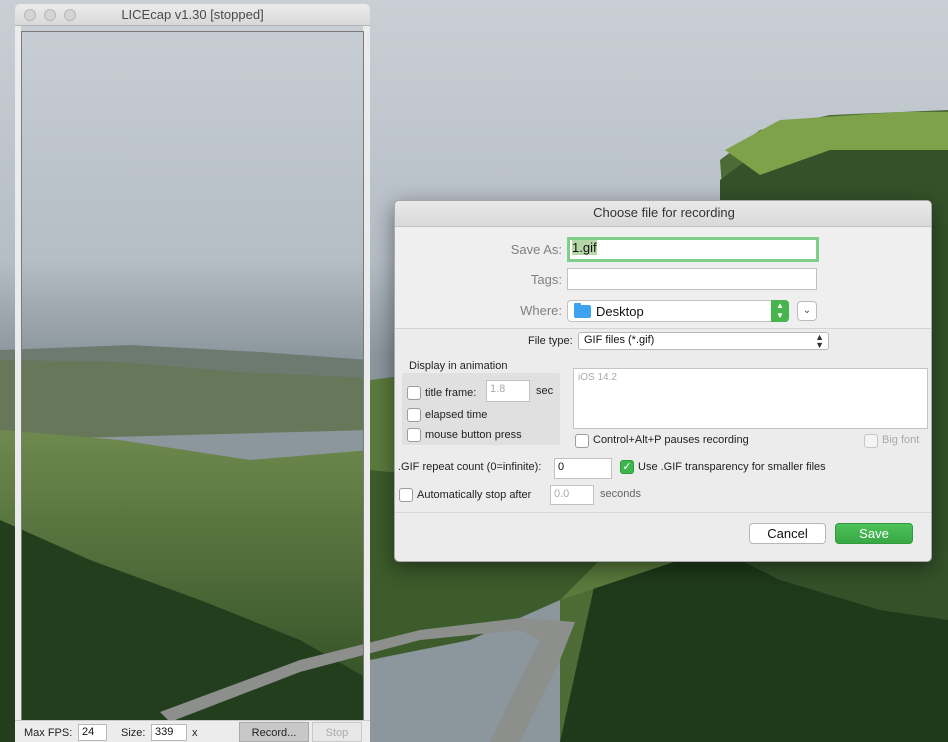  Describe the element at coordinates (541, 310) in the screenshot. I see `where-label: Where:` at that location.